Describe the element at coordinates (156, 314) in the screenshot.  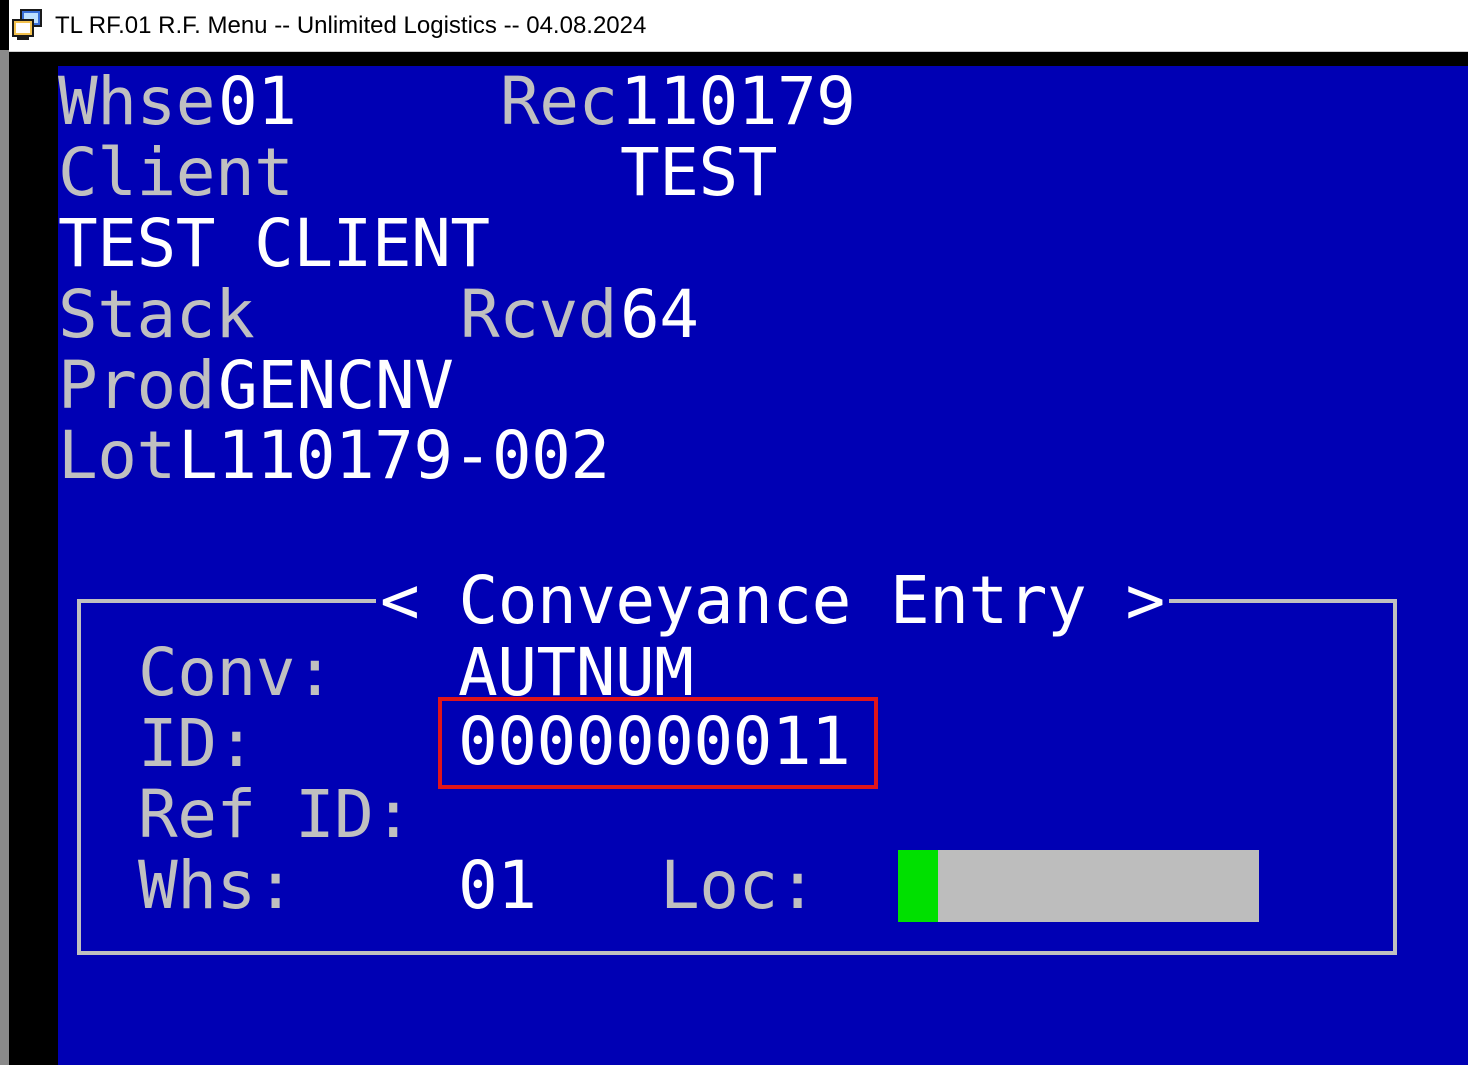
I see `stack-label: Stack` at that location.